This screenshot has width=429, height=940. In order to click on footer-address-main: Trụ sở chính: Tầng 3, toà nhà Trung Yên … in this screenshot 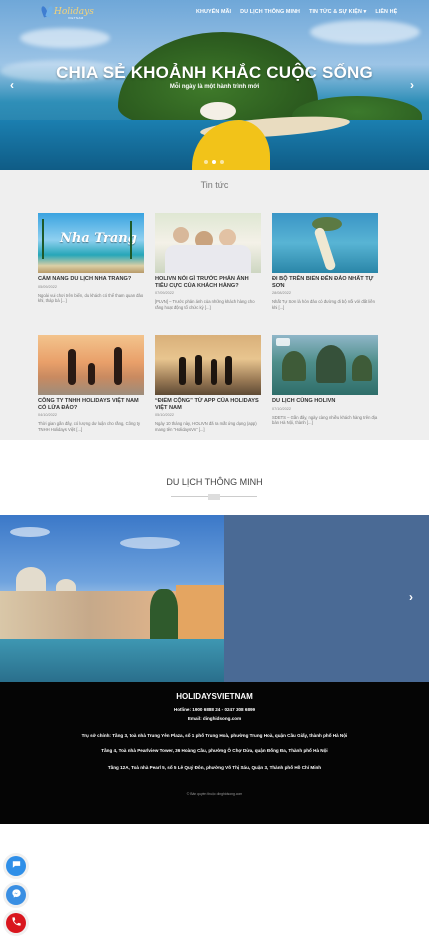, I will do `click(214, 735)`.